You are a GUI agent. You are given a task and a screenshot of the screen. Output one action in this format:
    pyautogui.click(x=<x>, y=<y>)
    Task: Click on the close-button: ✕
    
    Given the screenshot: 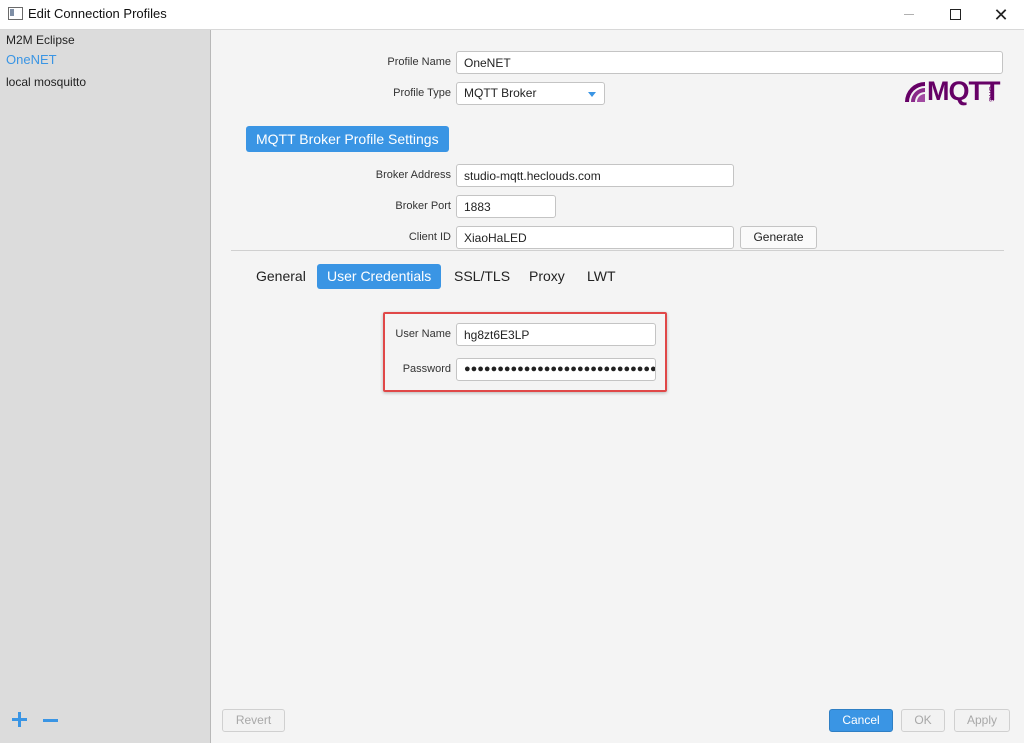 What is the action you would take?
    pyautogui.click(x=1001, y=14)
    